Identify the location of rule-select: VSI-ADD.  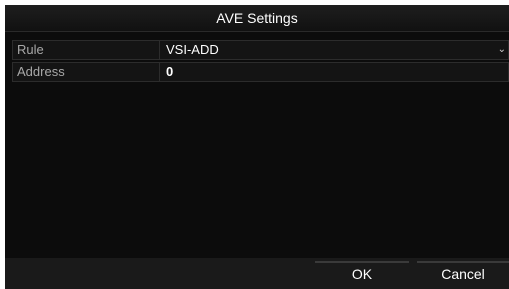
(192, 50).